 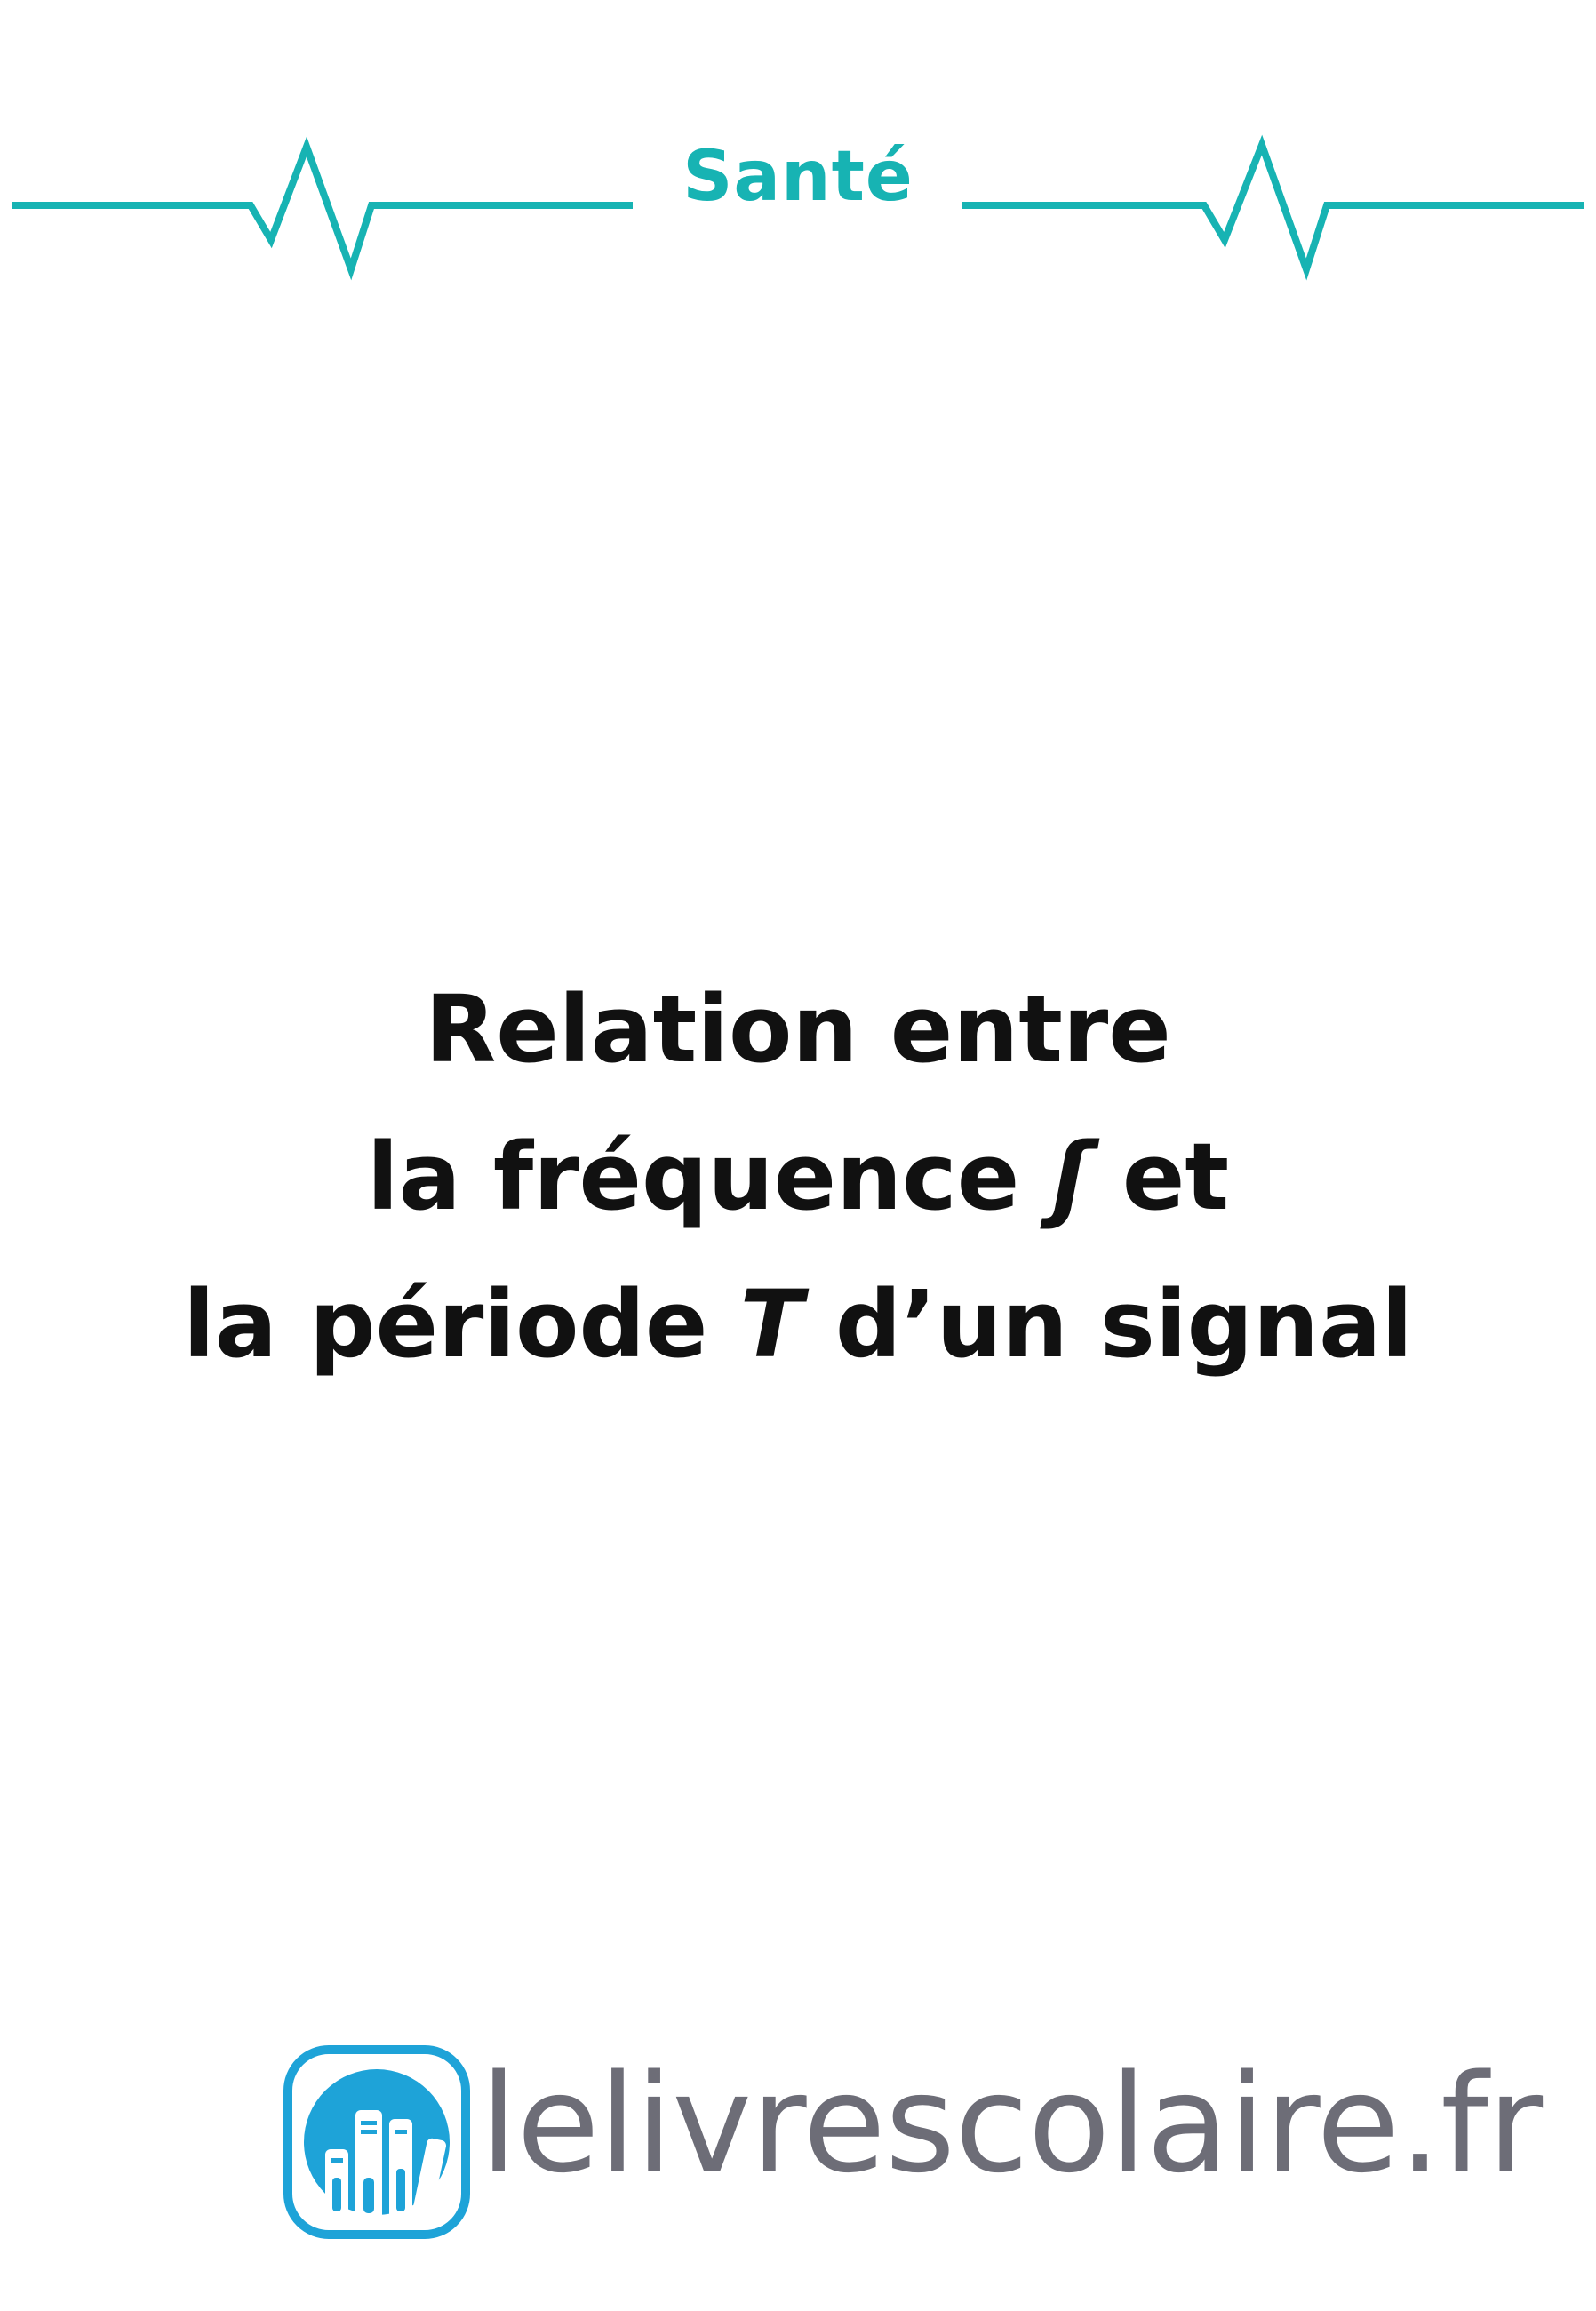 What do you see at coordinates (798, 1029) in the screenshot?
I see `title-line-1: Relation entre` at bounding box center [798, 1029].